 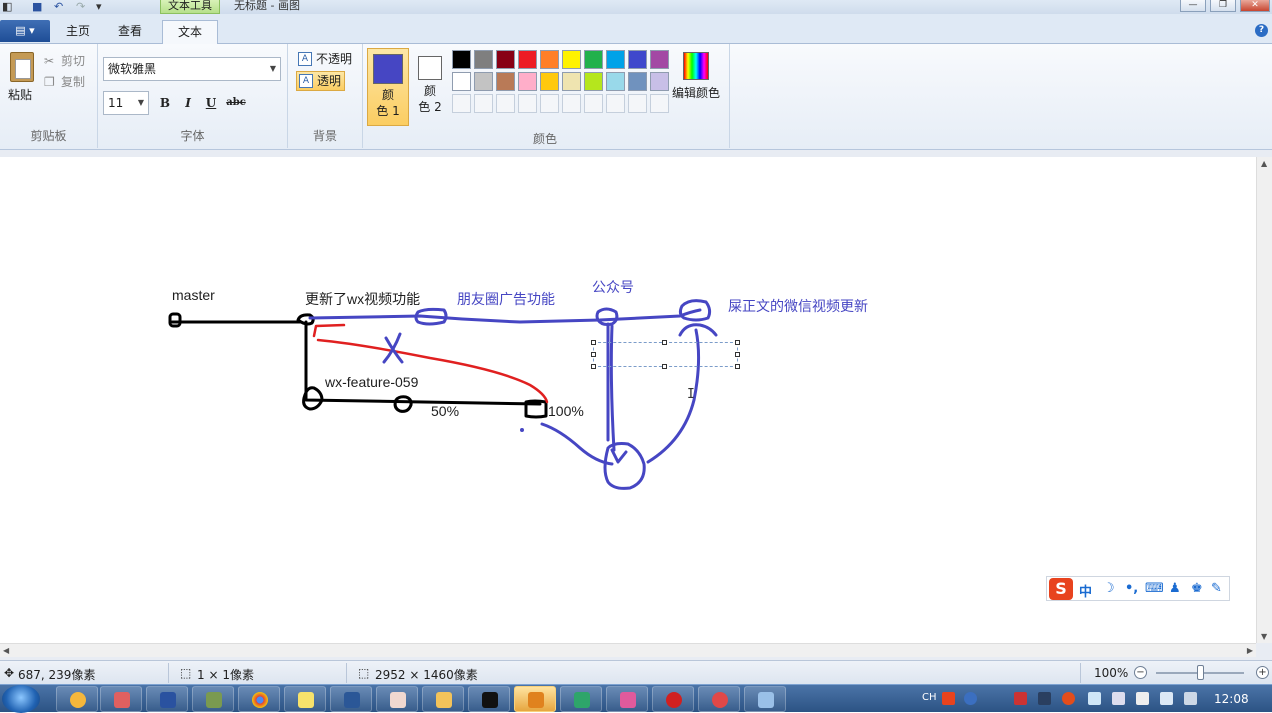 What do you see at coordinates (970, 698) in the screenshot?
I see `help-tray-icon` at bounding box center [970, 698].